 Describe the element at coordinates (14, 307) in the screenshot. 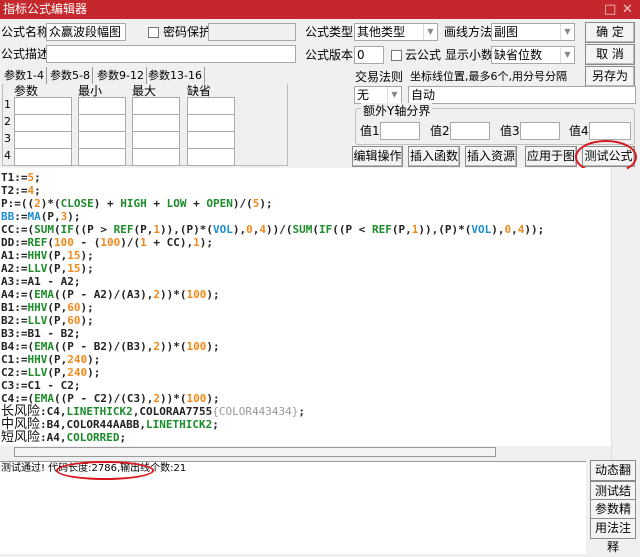

I see `code-token: B1:=` at that location.